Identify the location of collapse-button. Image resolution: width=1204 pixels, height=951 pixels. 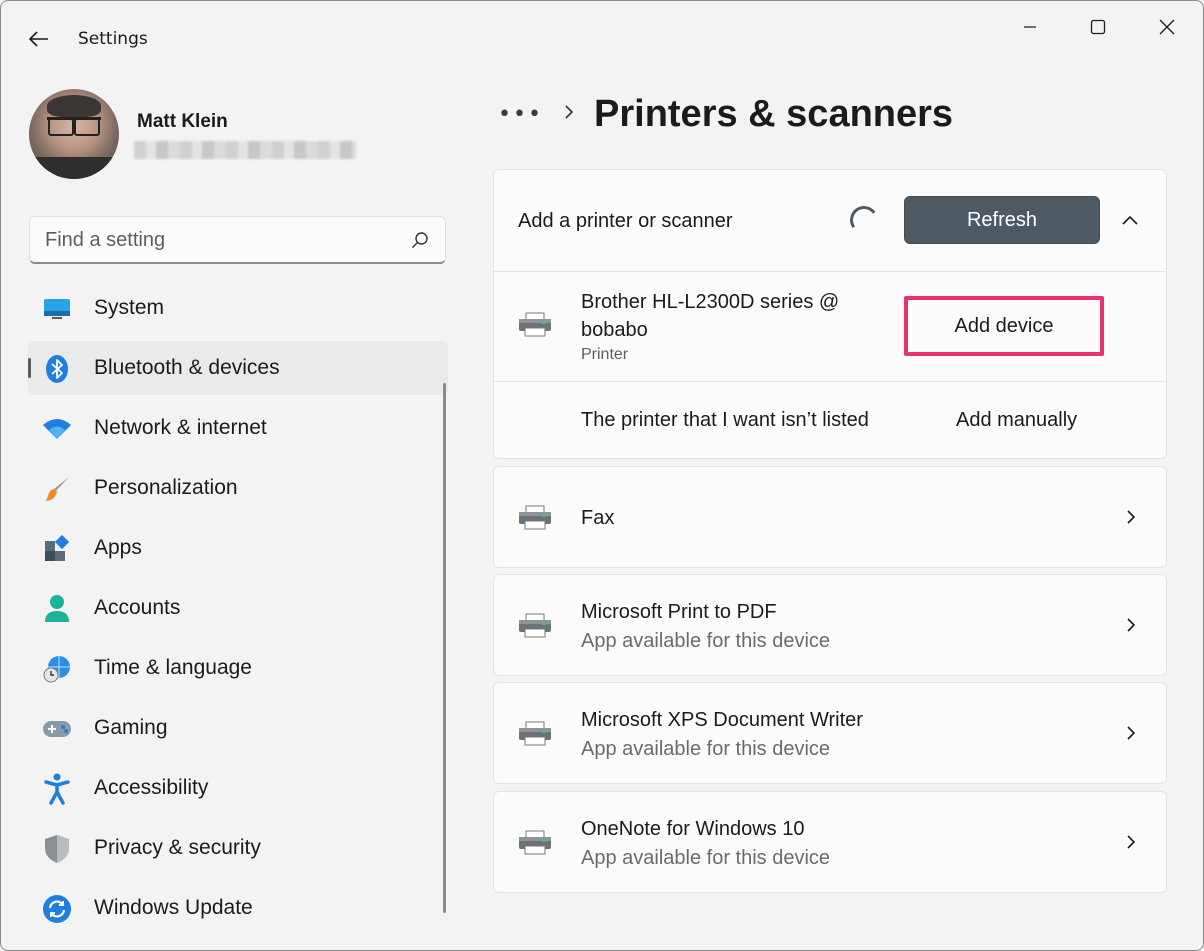
(1130, 220).